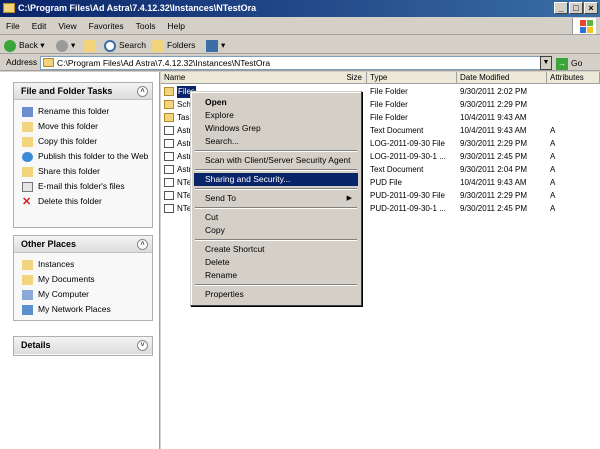 Image resolution: width=600 pixels, height=449 pixels. I want to click on menu-send-to: Send To ▶, so click(276, 198).